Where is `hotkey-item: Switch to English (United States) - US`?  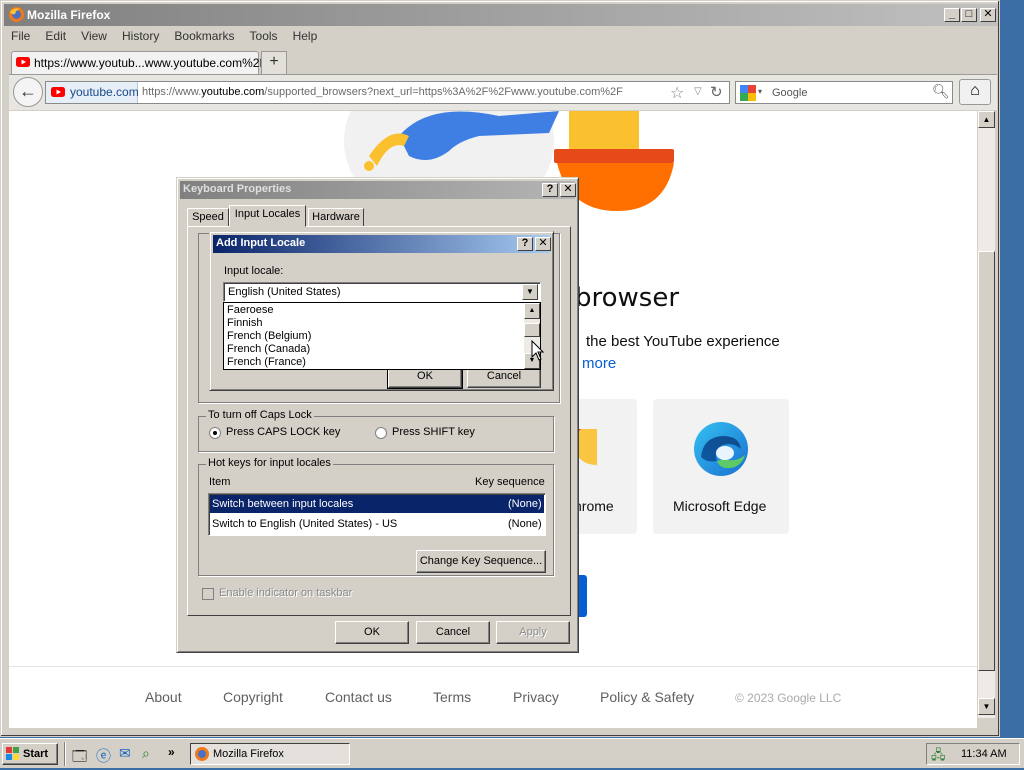 hotkey-item: Switch to English (United States) - US is located at coordinates (305, 524).